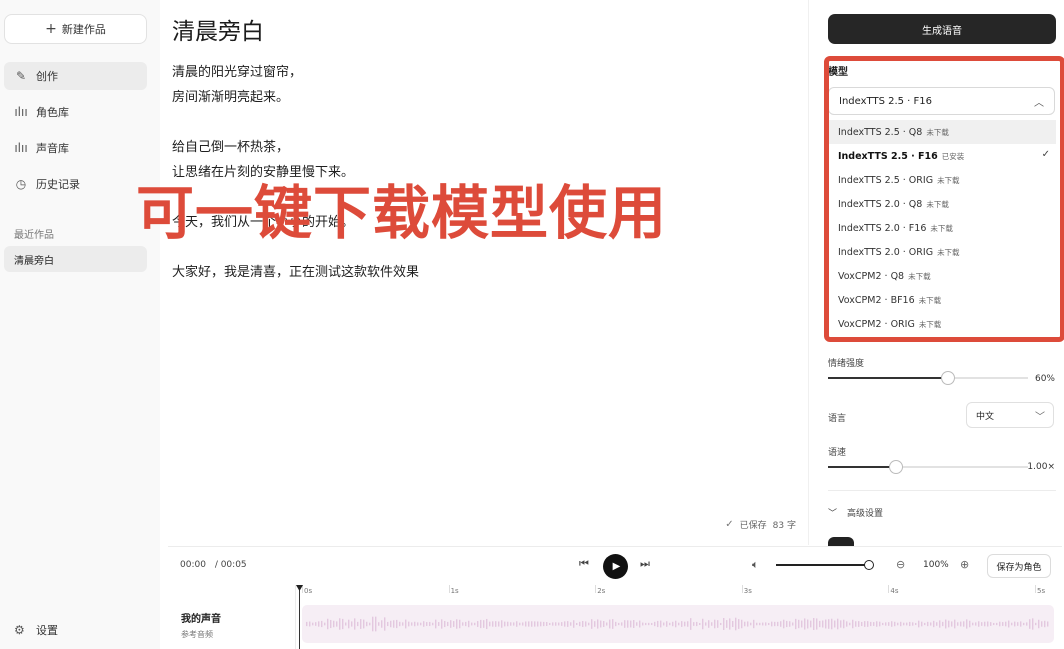  Describe the element at coordinates (837, 419) in the screenshot. I see `language-label: 语言` at that location.